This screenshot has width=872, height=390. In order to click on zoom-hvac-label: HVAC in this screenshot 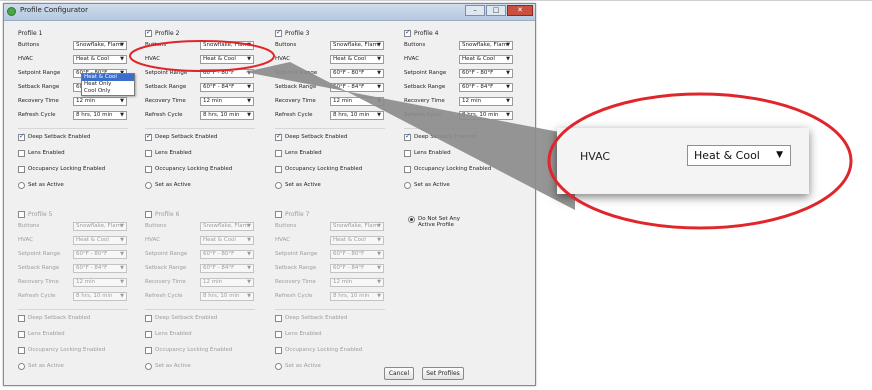, I will do `click(595, 156)`.